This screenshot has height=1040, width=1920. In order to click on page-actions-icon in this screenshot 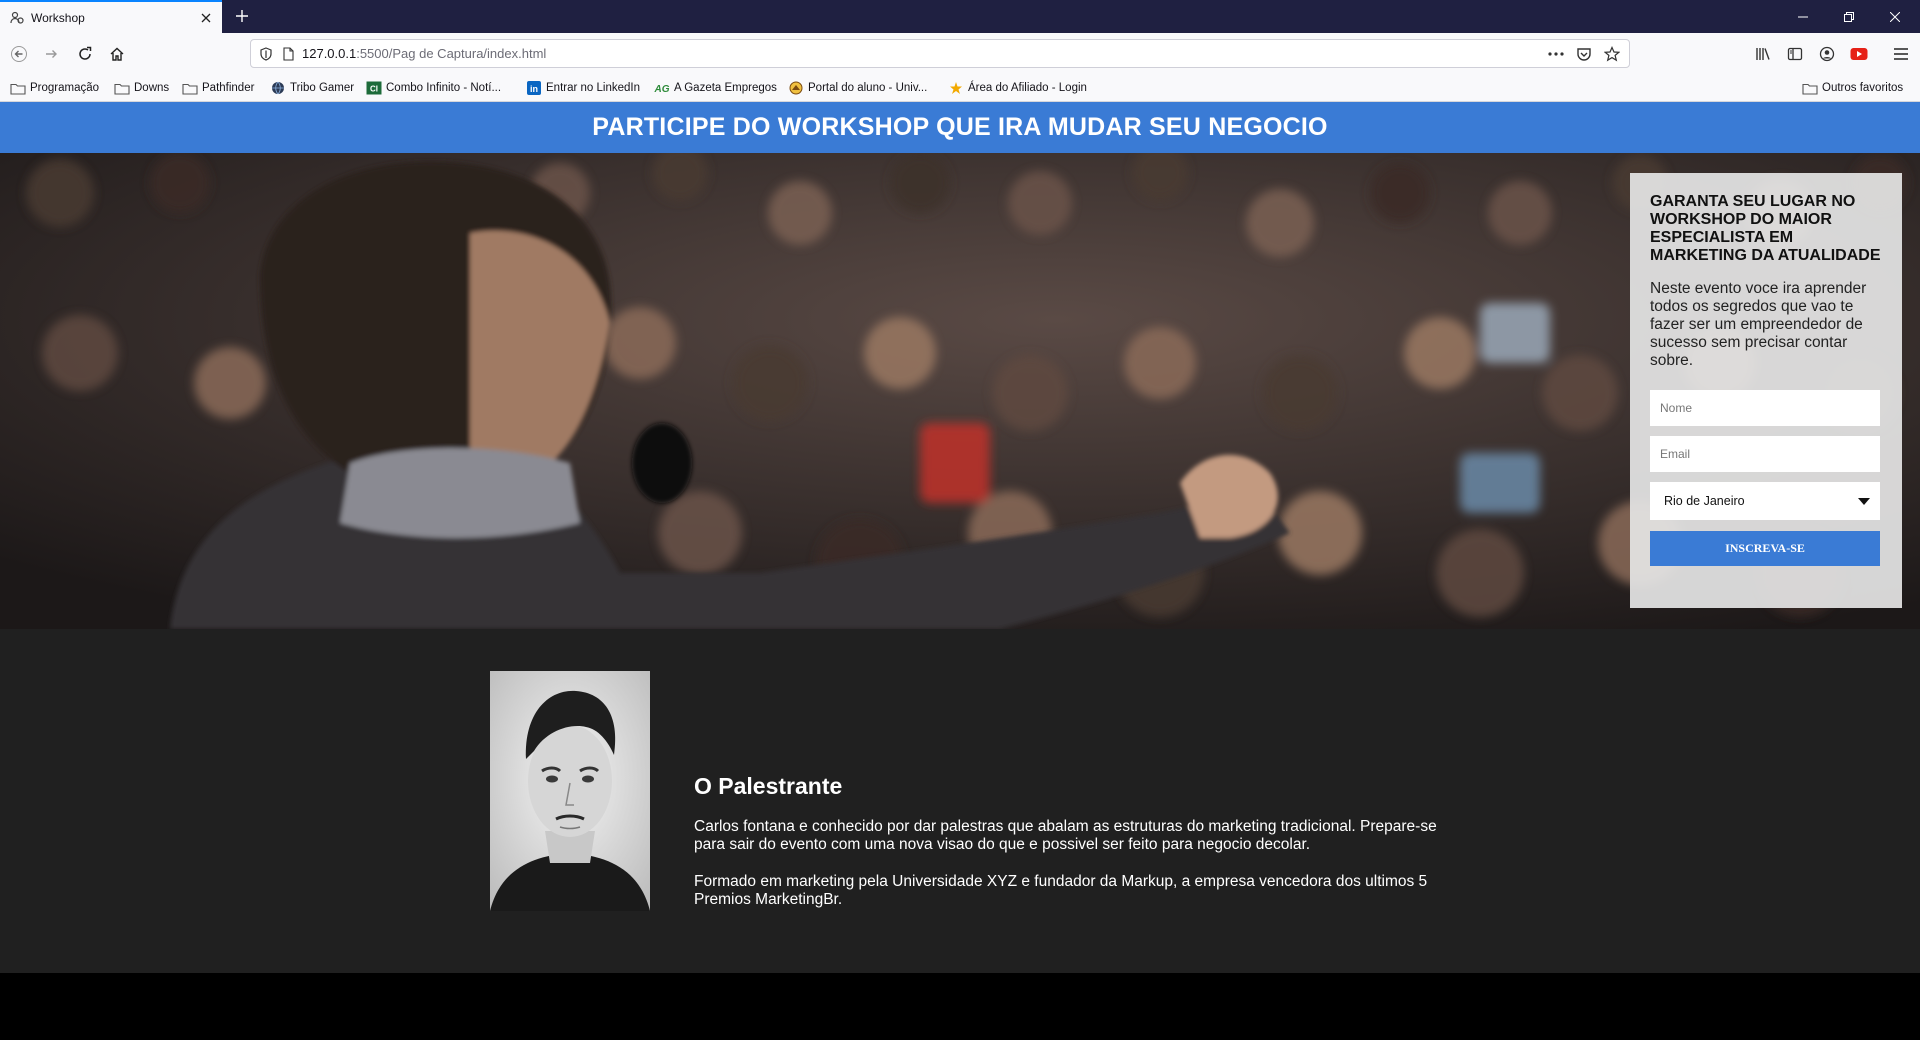, I will do `click(1556, 54)`.